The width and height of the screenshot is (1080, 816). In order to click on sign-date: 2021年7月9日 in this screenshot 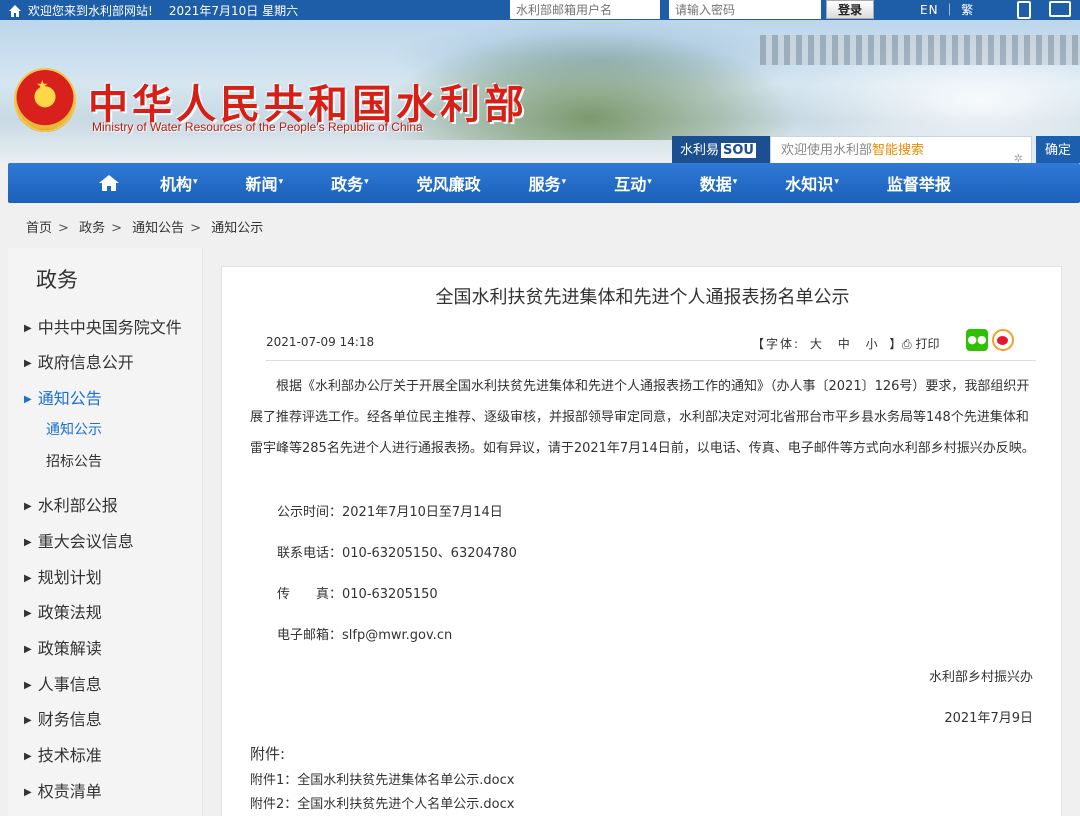, I will do `click(988, 718)`.